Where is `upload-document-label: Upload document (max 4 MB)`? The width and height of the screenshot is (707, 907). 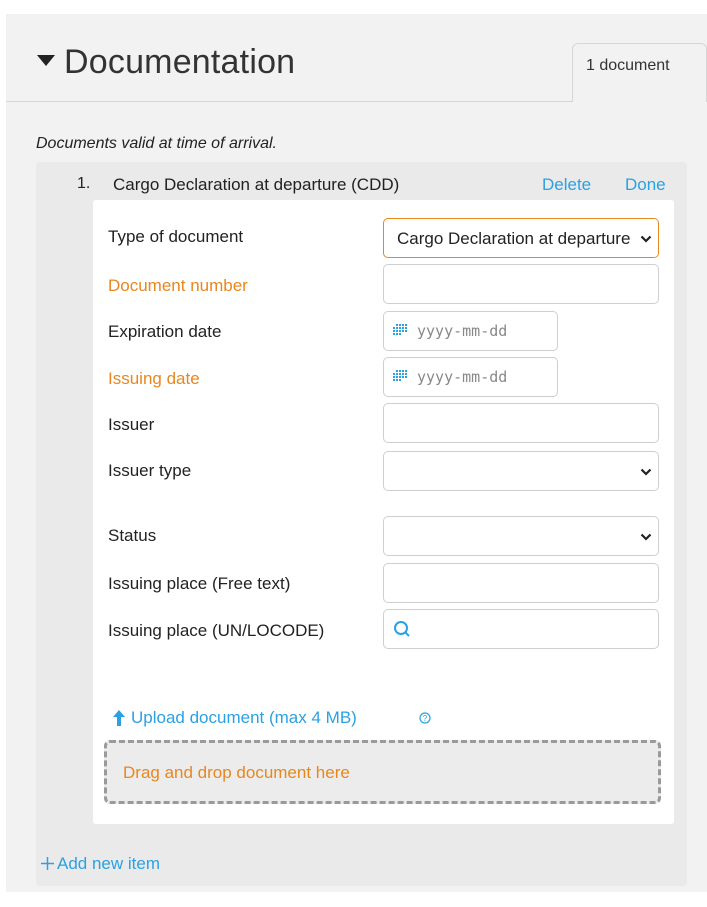 upload-document-label: Upload document (max 4 MB) is located at coordinates (244, 717).